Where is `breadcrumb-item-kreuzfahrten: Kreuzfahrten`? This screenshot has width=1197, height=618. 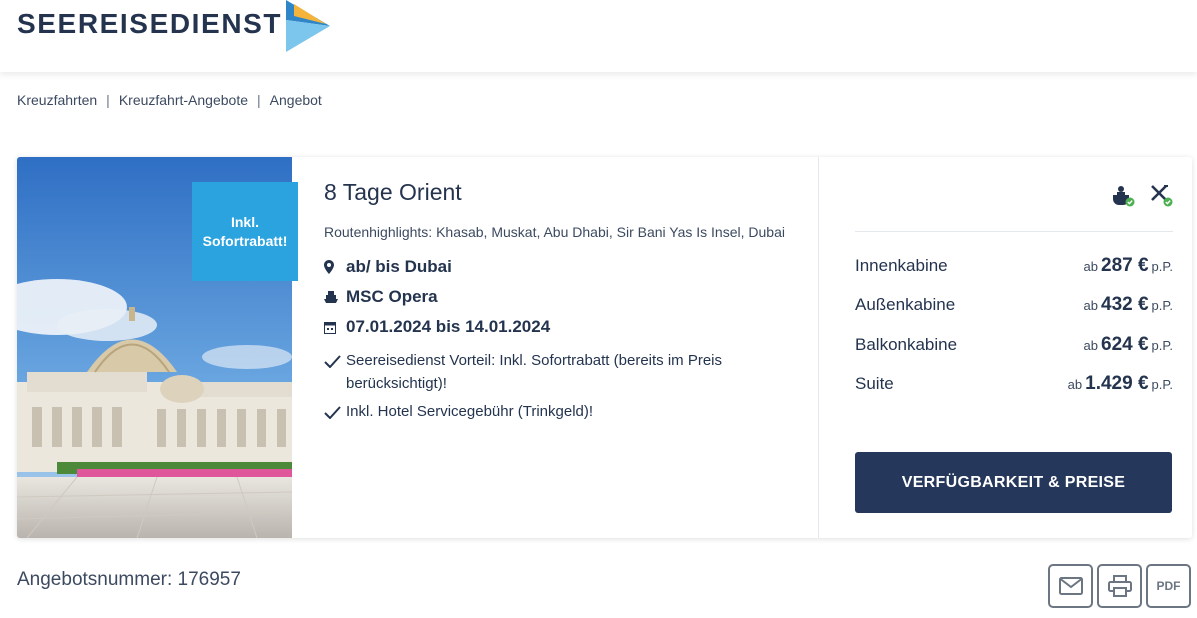
breadcrumb-item-kreuzfahrten: Kreuzfahrten is located at coordinates (57, 100).